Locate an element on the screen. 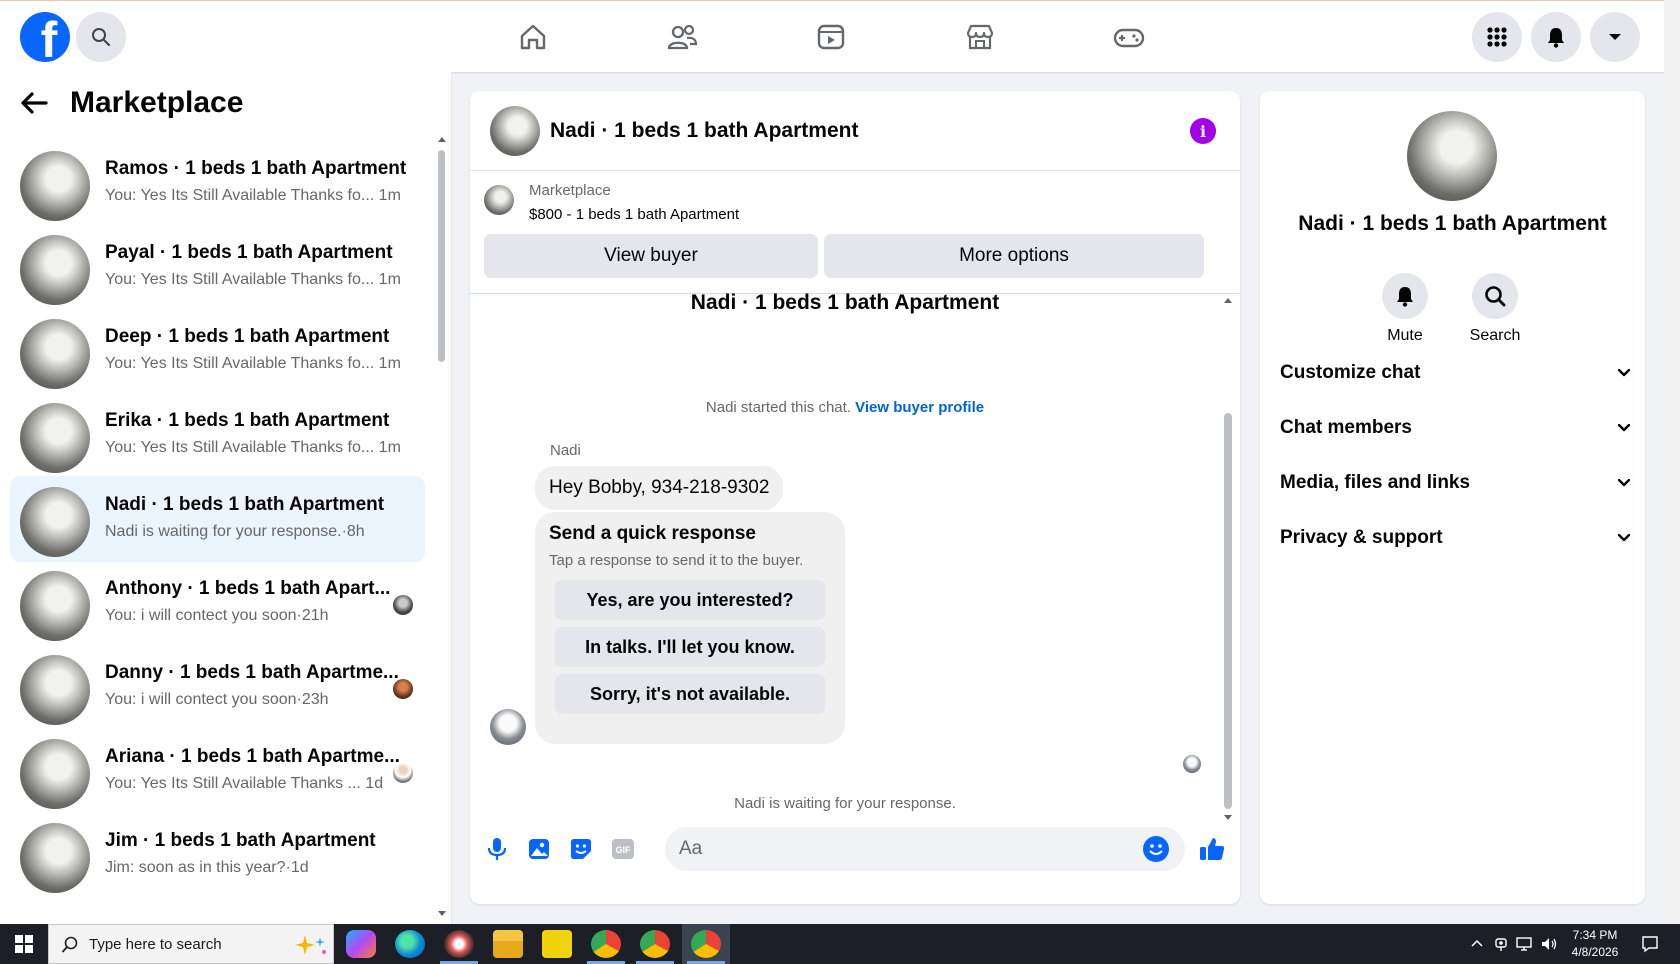 Image resolution: width=1680 pixels, height=964 pixels. quick-reply-button: In talks. I'll let you know. is located at coordinates (690, 647).